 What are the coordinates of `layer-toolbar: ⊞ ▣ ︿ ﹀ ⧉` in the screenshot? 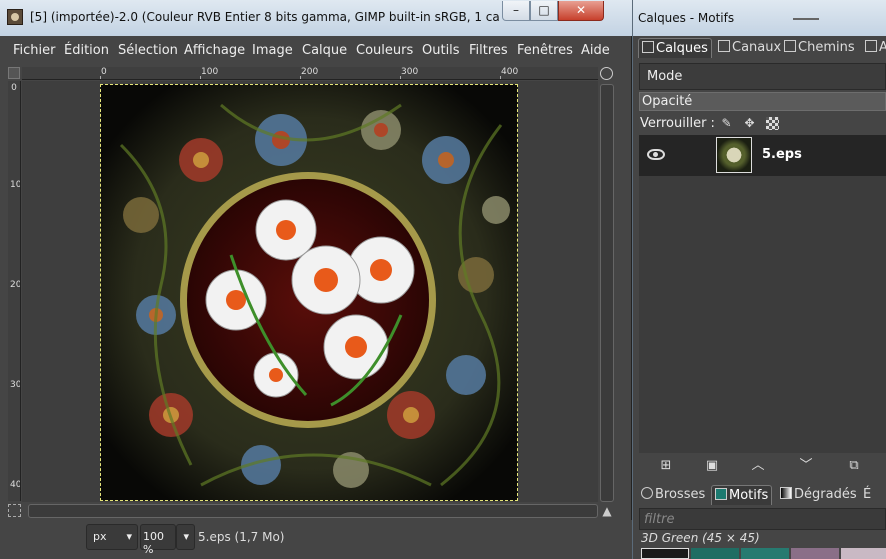 It's located at (762, 467).